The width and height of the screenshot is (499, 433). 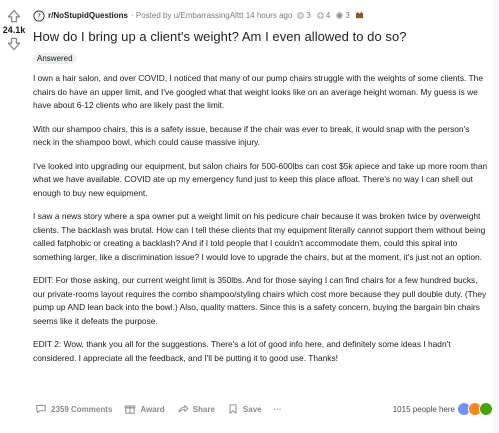 I want to click on avatar, so click(x=486, y=409).